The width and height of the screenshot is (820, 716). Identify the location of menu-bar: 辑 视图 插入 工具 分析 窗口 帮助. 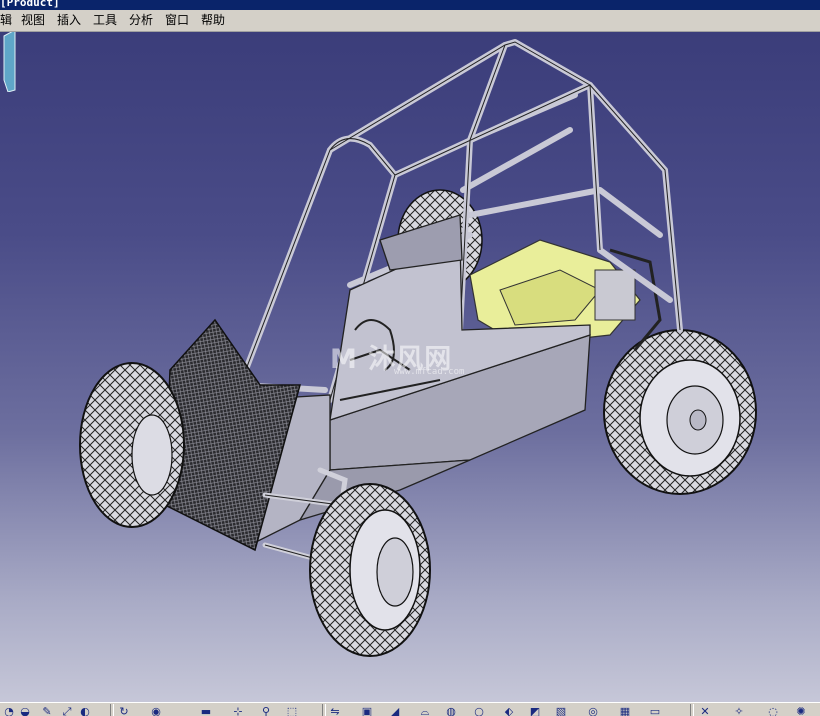
(410, 21).